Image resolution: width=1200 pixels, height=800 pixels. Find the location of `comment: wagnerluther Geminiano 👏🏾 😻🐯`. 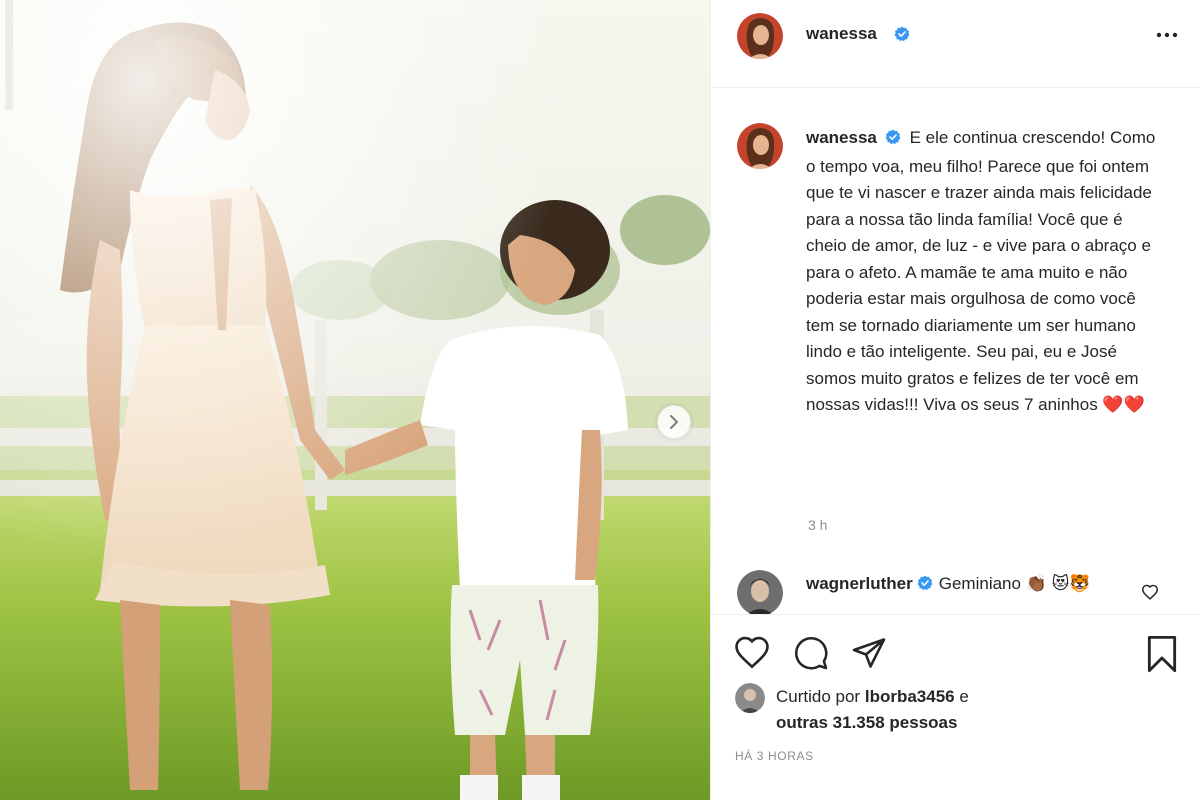

comment: wagnerluther Geminiano 👏🏾 😻🐯 is located at coordinates (971, 585).